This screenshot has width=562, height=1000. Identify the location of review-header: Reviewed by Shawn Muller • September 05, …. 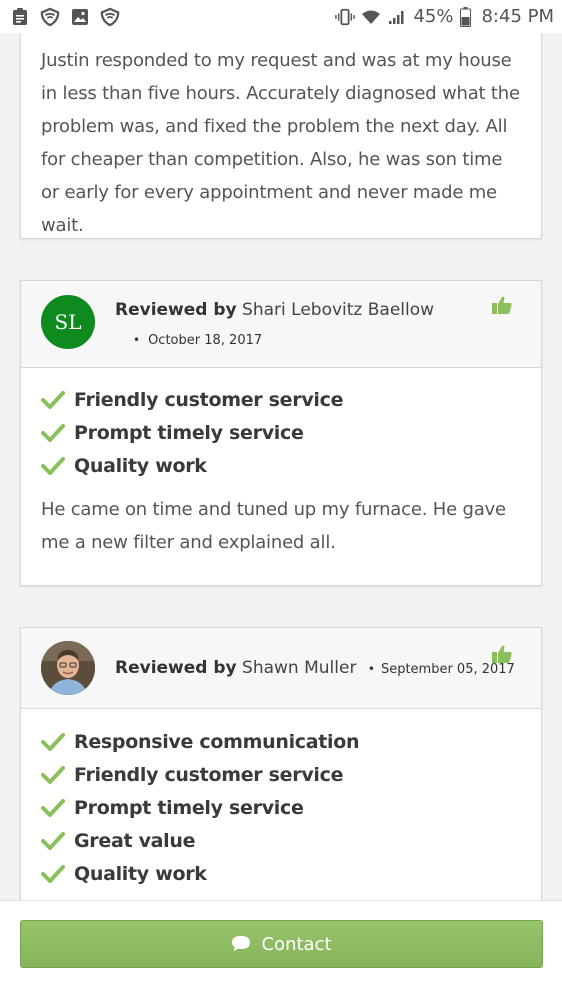
(281, 668).